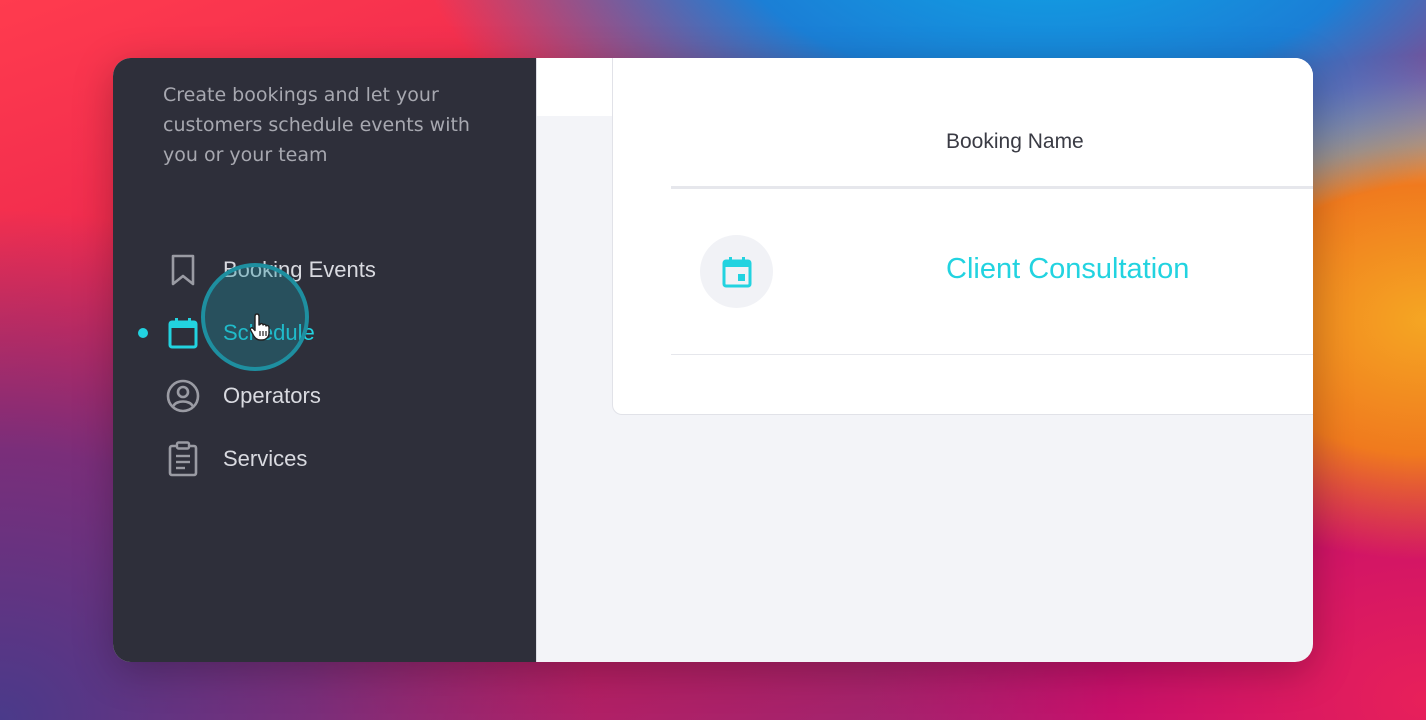 Image resolution: width=1426 pixels, height=720 pixels. What do you see at coordinates (324, 332) in the screenshot?
I see `sidebar-item-schedule: Schedule` at bounding box center [324, 332].